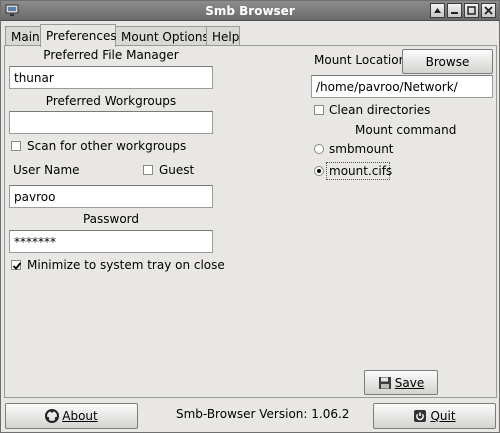 This screenshot has height=433, width=500. I want to click on tab-help: Help, so click(223, 36).